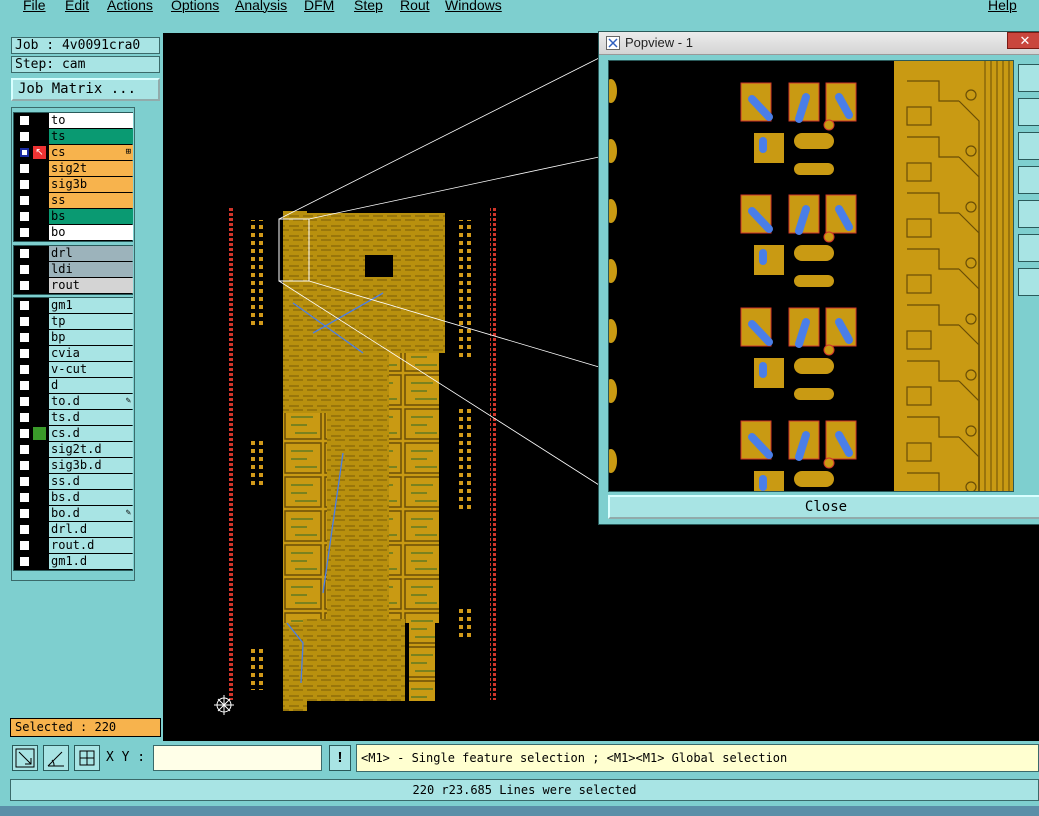  I want to click on menu-edit: Edit, so click(77, 6).